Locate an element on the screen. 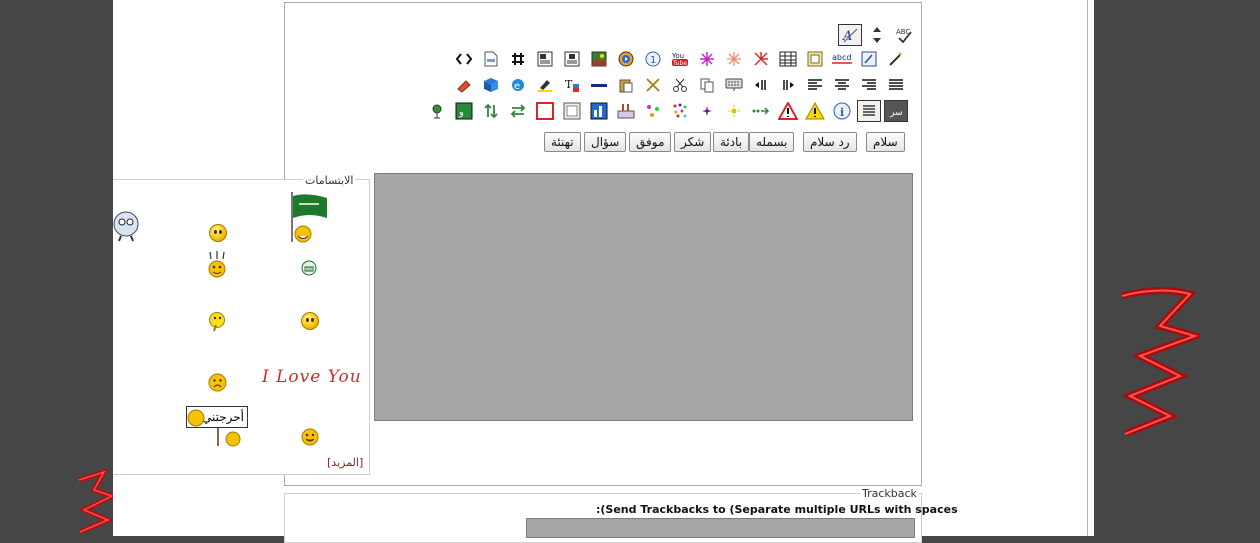 This screenshot has height=543, width=1260. character-smiley-icon is located at coordinates (127, 226).